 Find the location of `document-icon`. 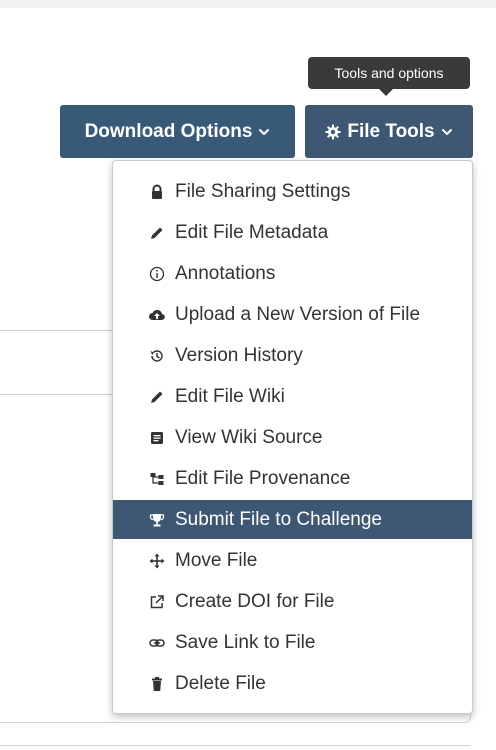

document-icon is located at coordinates (157, 438).